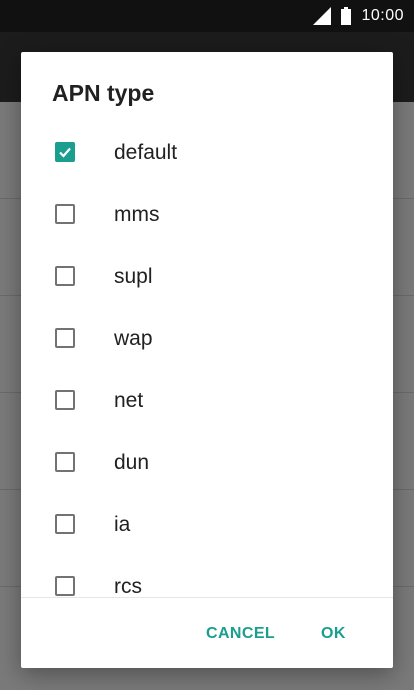 This screenshot has width=414, height=690. I want to click on option-label: default, so click(146, 152).